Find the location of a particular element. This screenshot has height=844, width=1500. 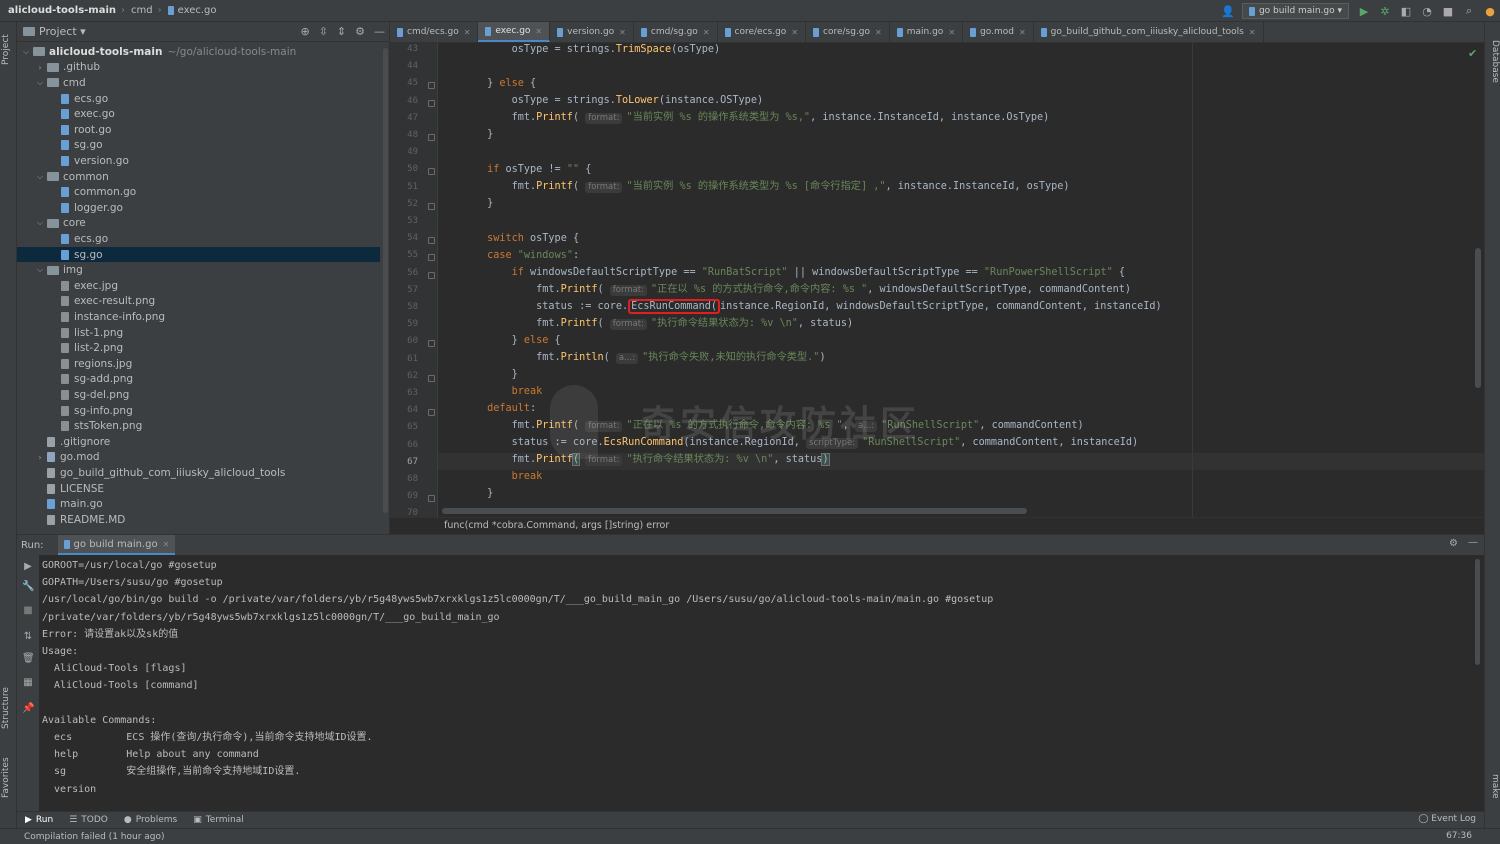

tree-item: version.go is located at coordinates (198, 161).